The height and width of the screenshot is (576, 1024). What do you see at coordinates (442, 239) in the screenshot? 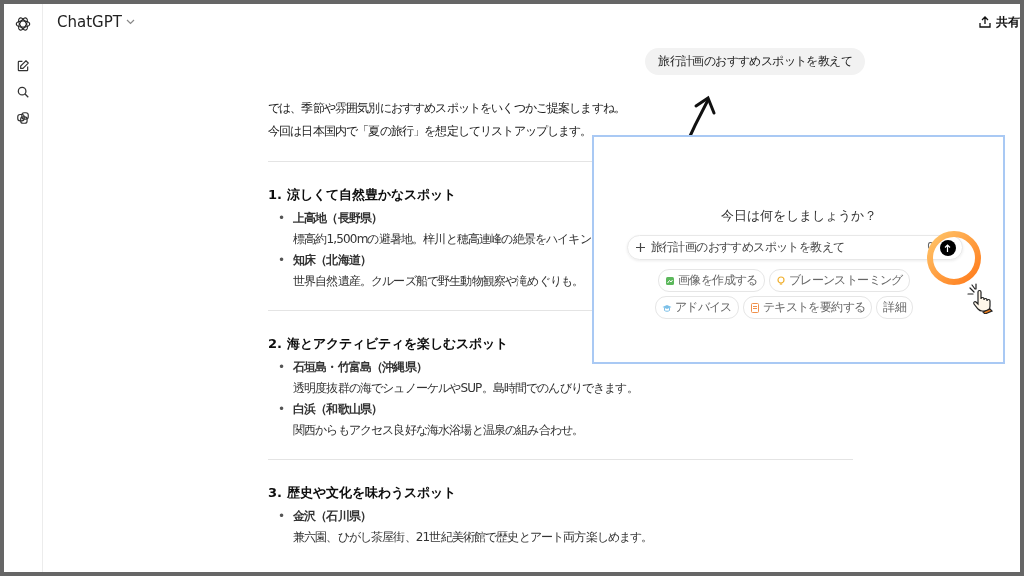
I see `spot-description: 標高約1,500mの避暑地。梓川と穂高連峰の絶景をハイキン` at bounding box center [442, 239].